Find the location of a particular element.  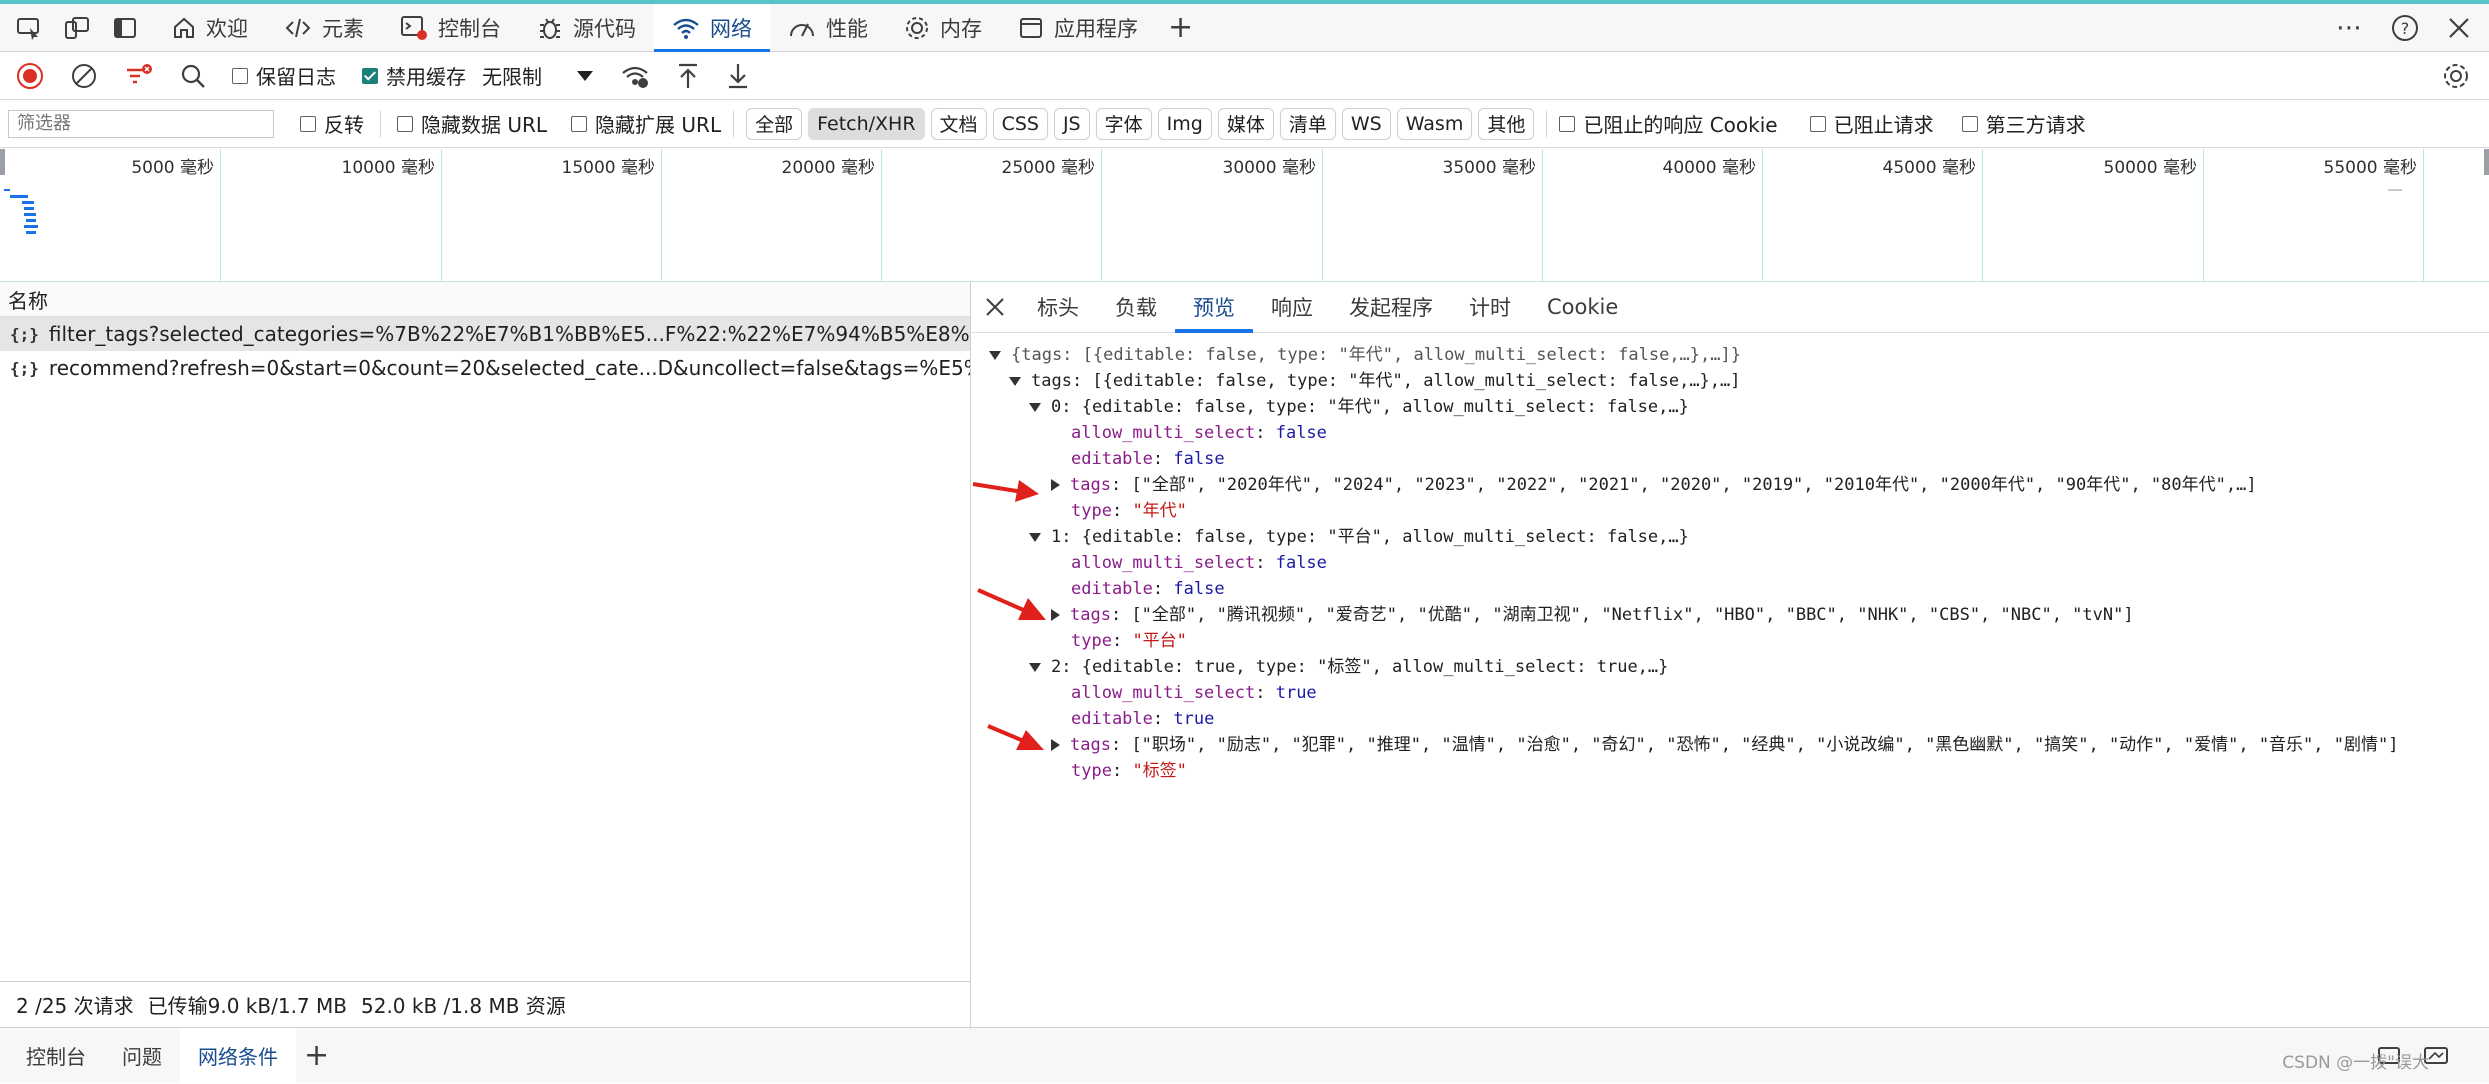

watermark: CSDN @一拨"误大 is located at coordinates (2355, 1063).